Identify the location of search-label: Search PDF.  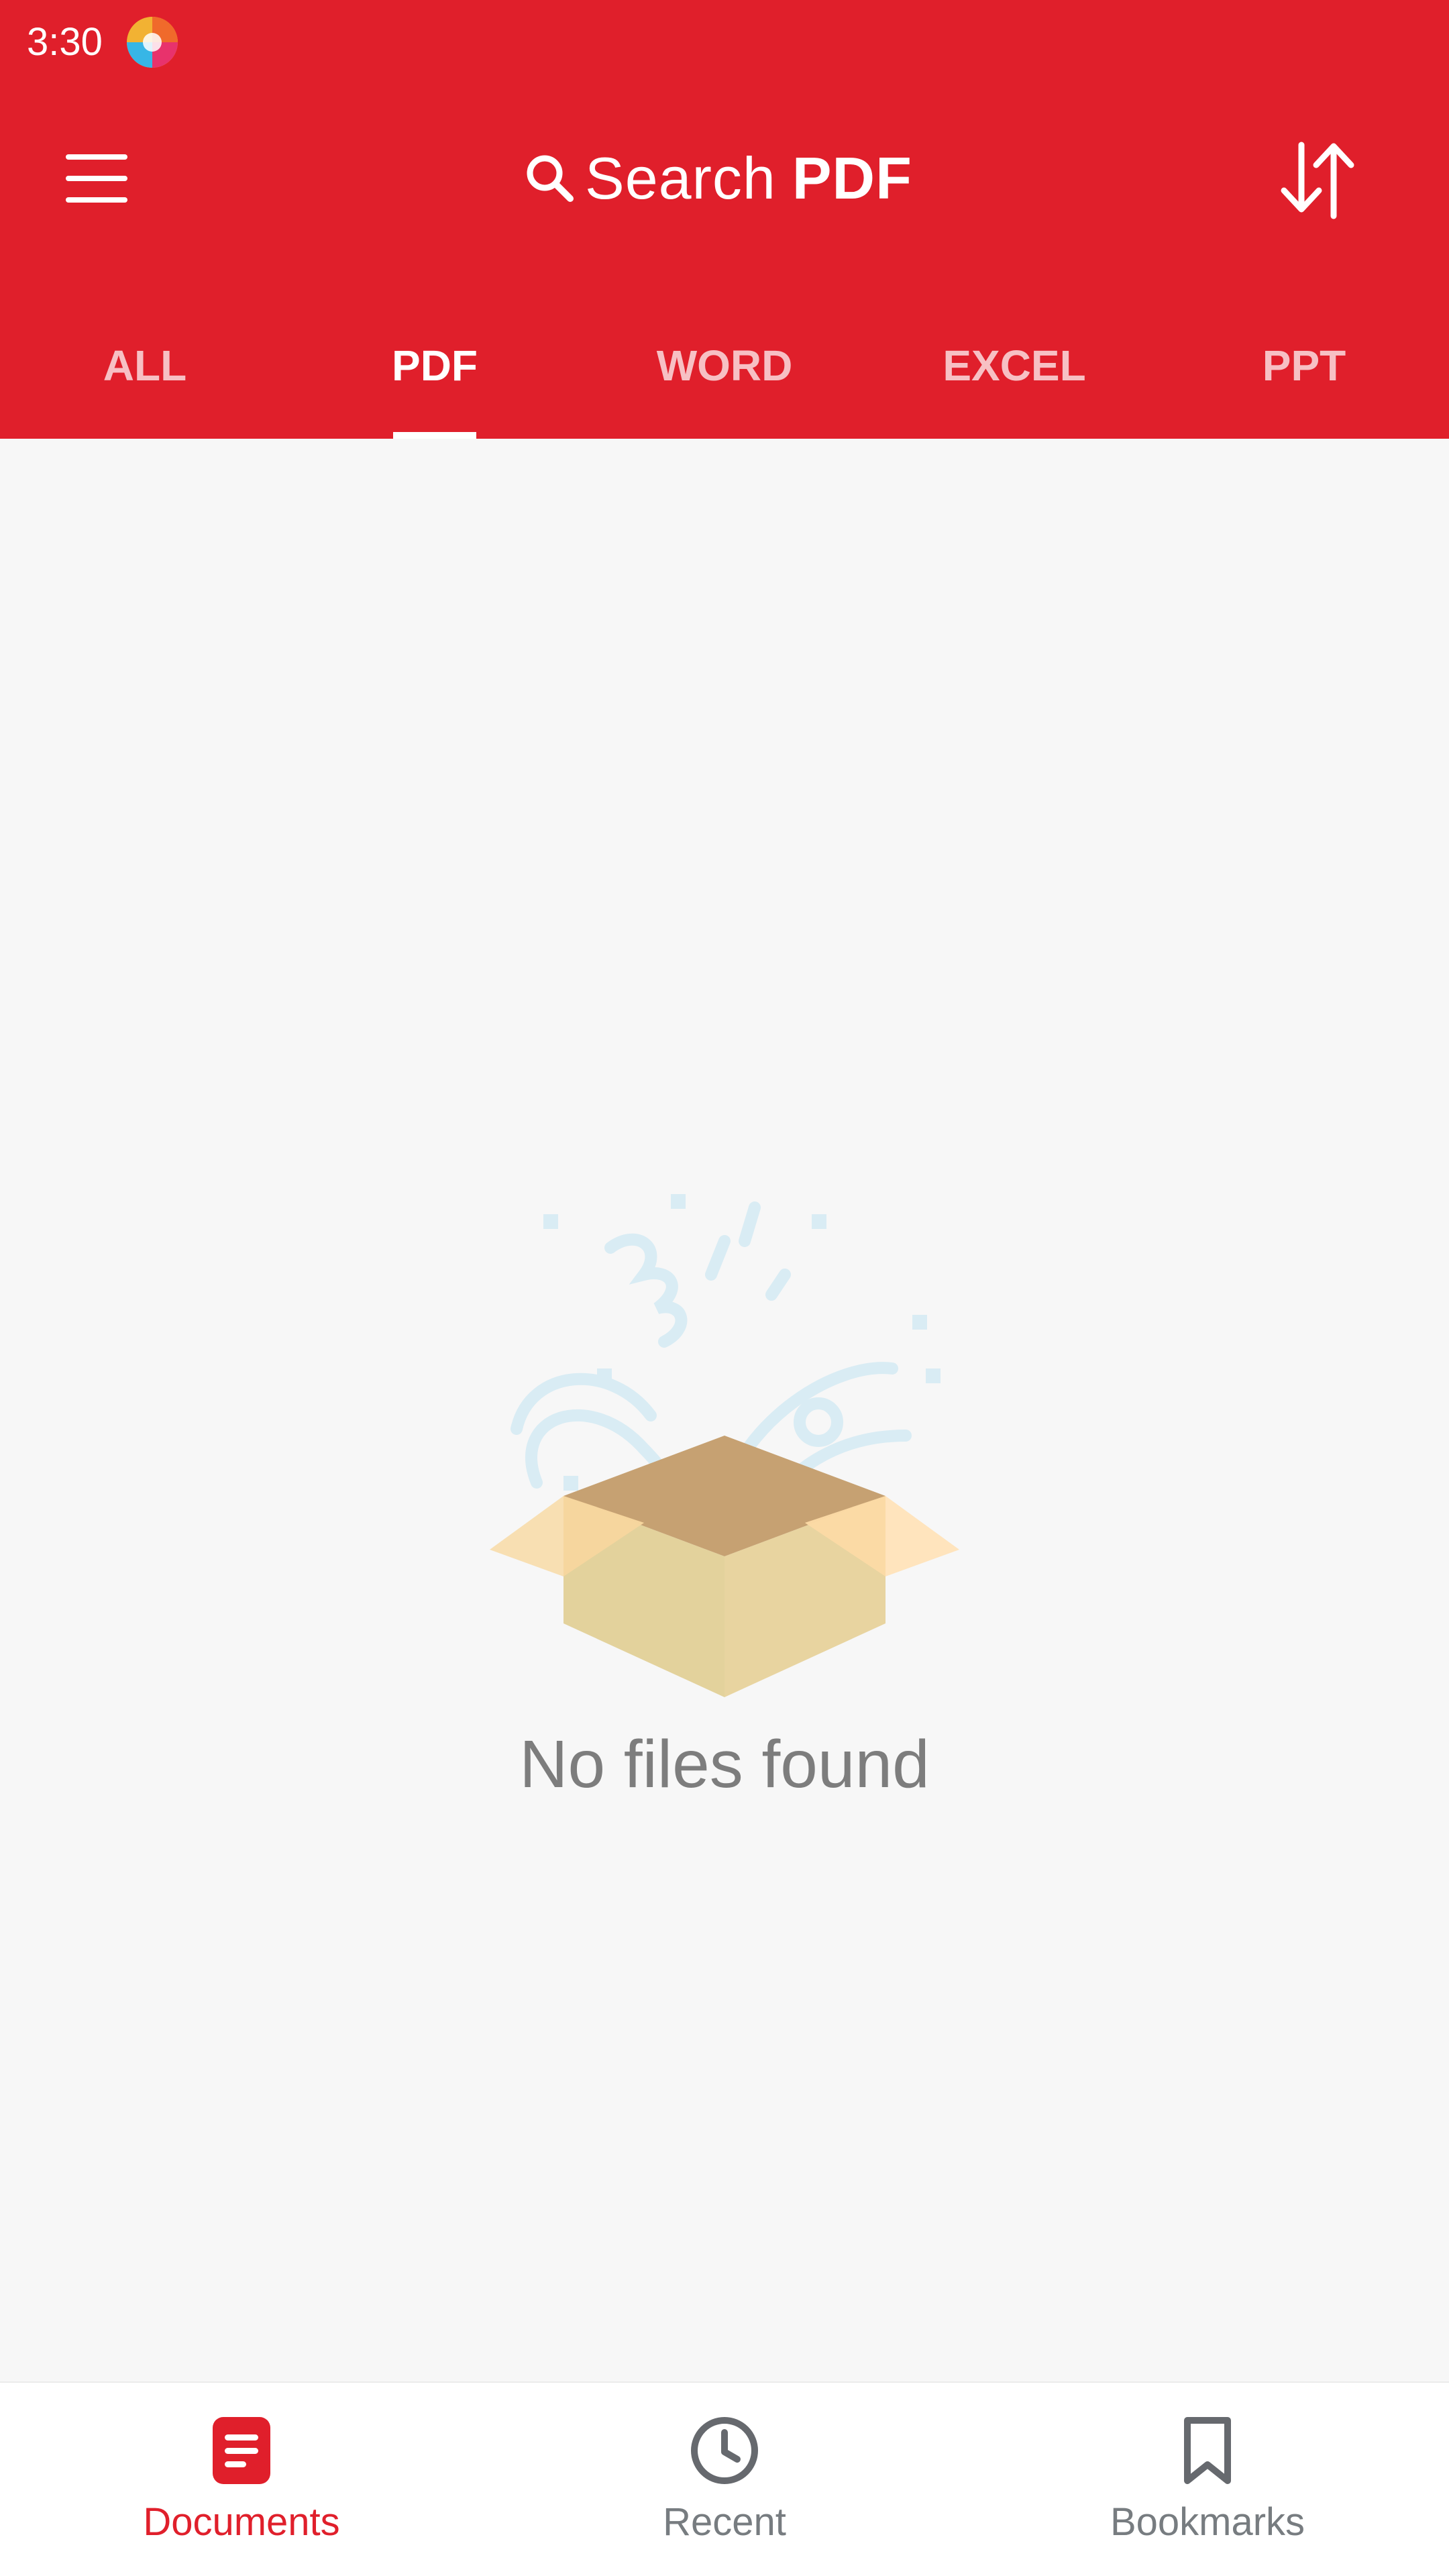
(748, 178).